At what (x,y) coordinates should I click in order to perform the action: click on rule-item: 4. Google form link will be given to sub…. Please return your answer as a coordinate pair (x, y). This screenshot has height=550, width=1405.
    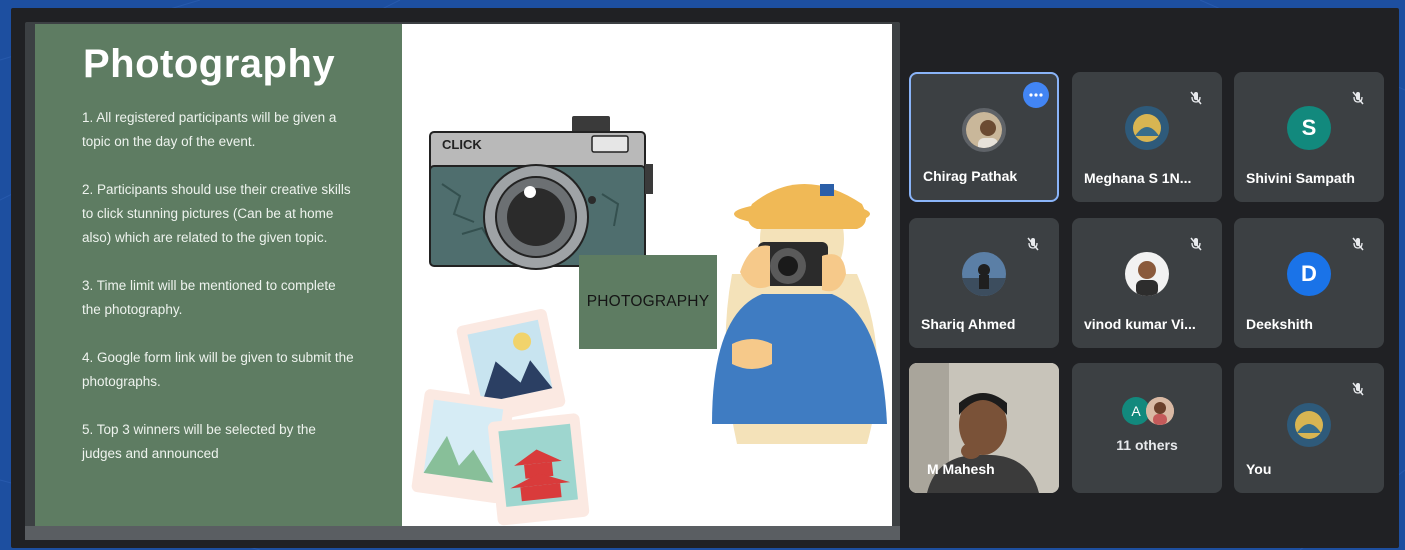
    Looking at the image, I should click on (218, 369).